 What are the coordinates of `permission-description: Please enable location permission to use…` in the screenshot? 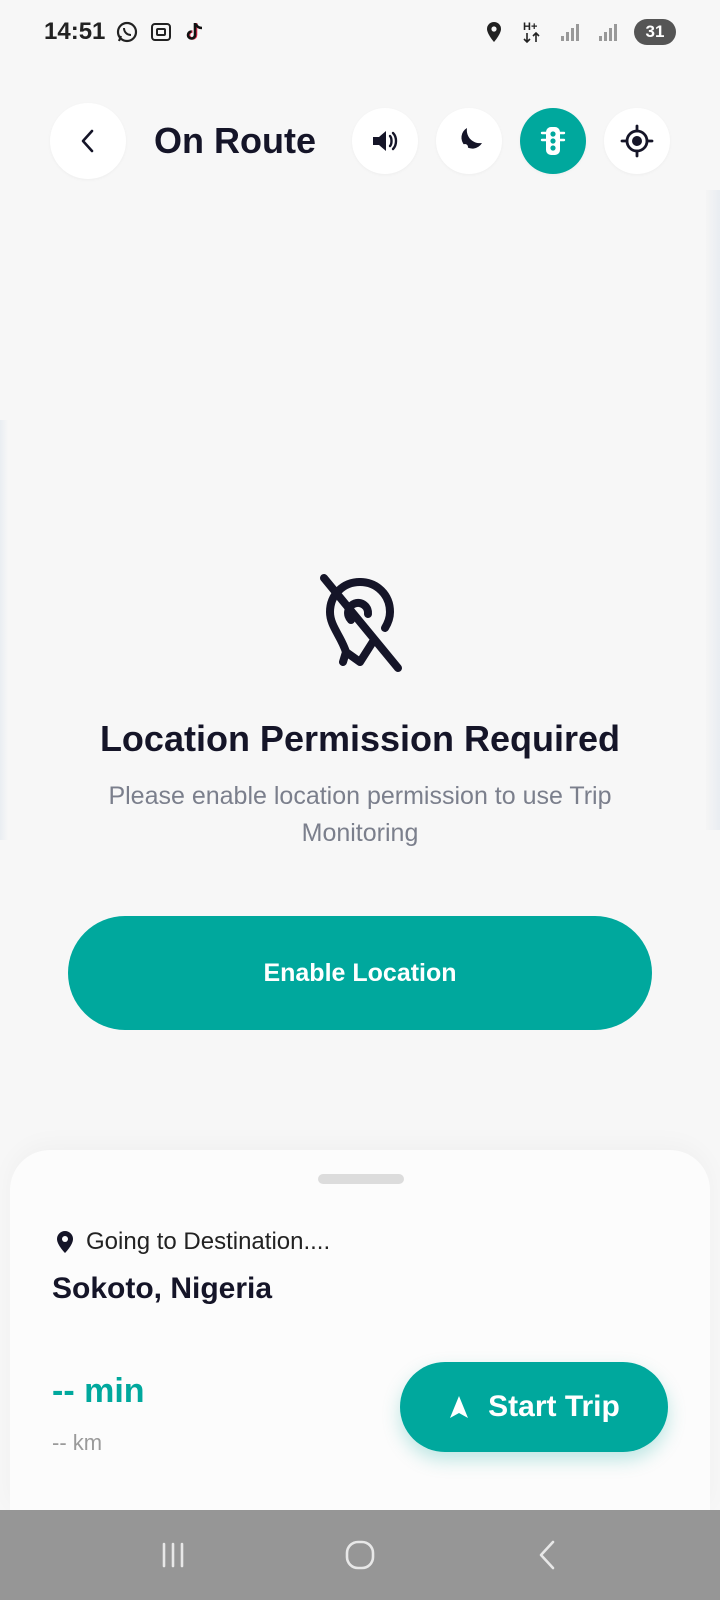 It's located at (360, 814).